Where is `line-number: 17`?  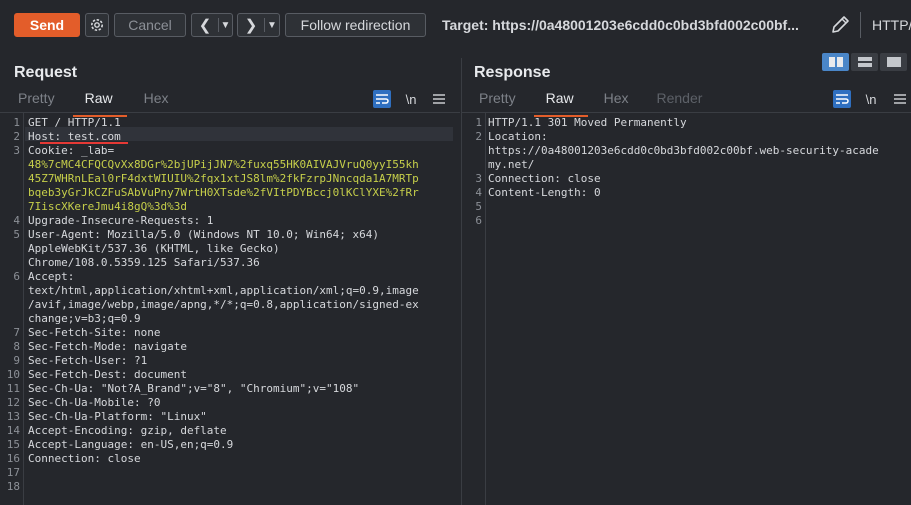
line-number: 17 is located at coordinates (13, 472).